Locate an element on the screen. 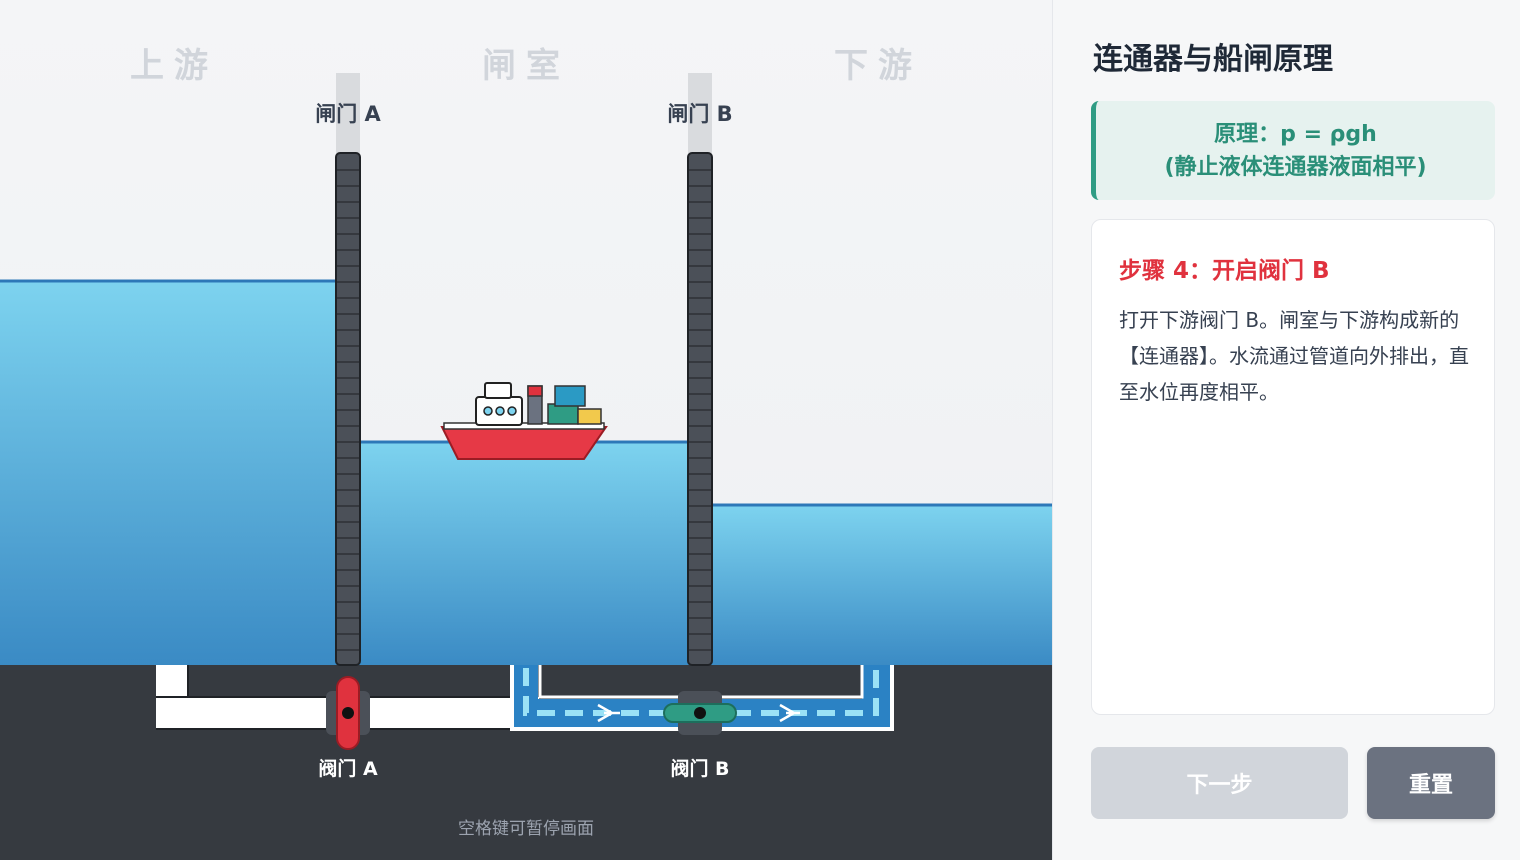  gate-b-label: 闸门 B is located at coordinates (700, 114).